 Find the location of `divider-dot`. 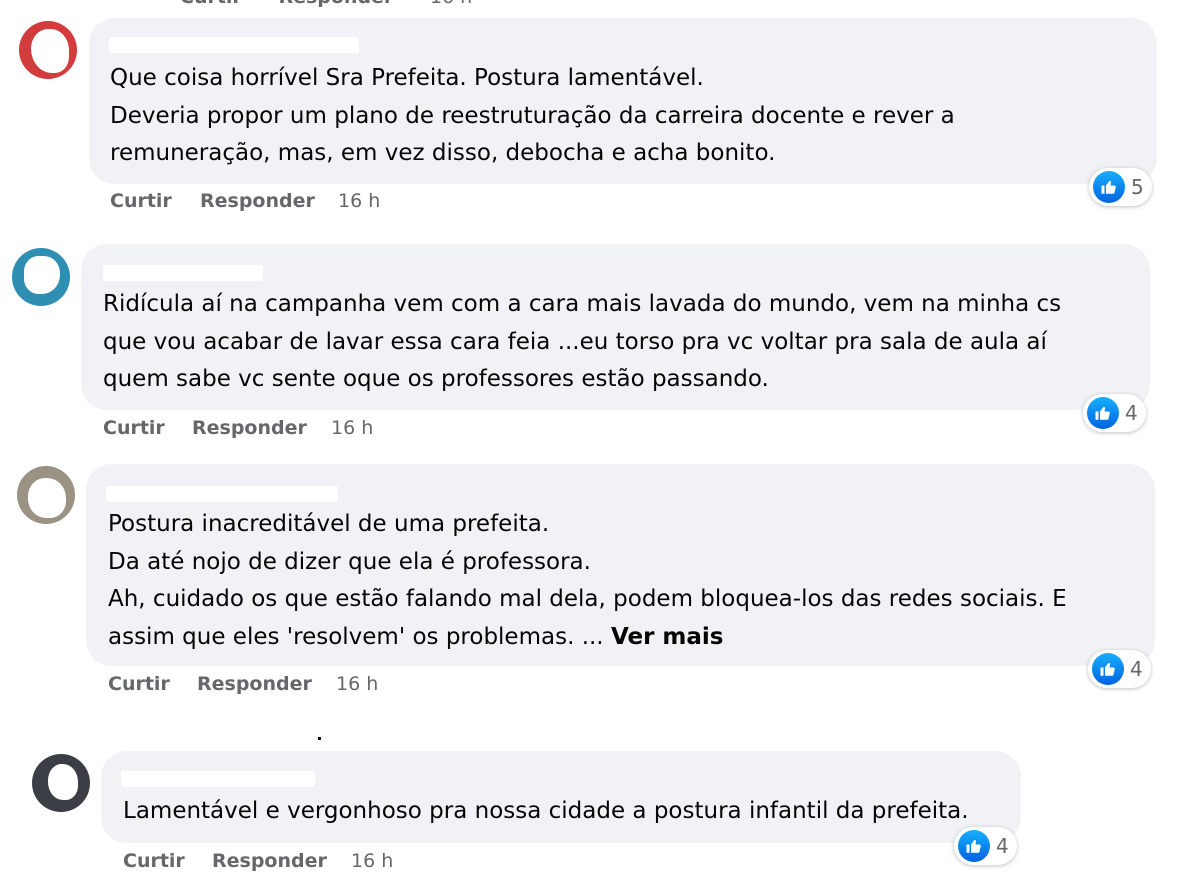

divider-dot is located at coordinates (319, 738).